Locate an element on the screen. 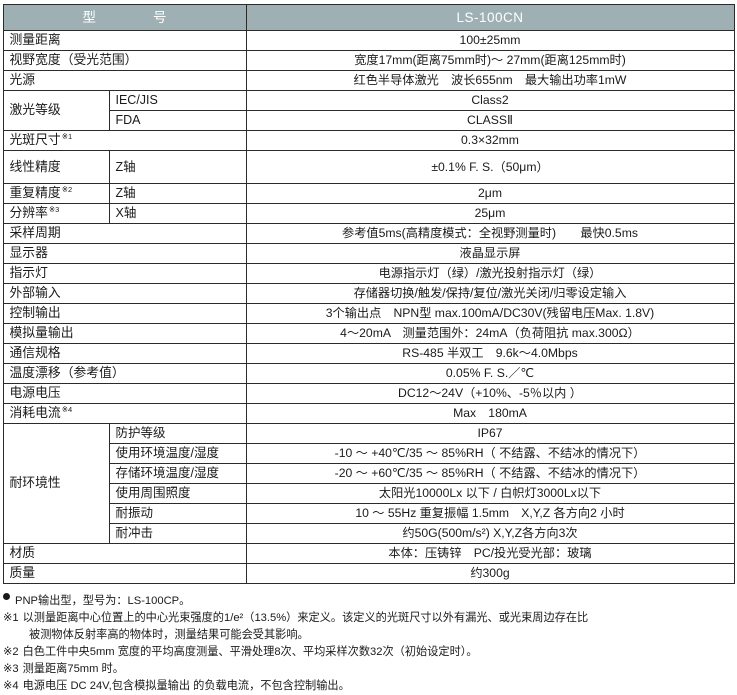 This screenshot has height=695, width=737. row-label-text: 重复精度 is located at coordinates (35, 193).